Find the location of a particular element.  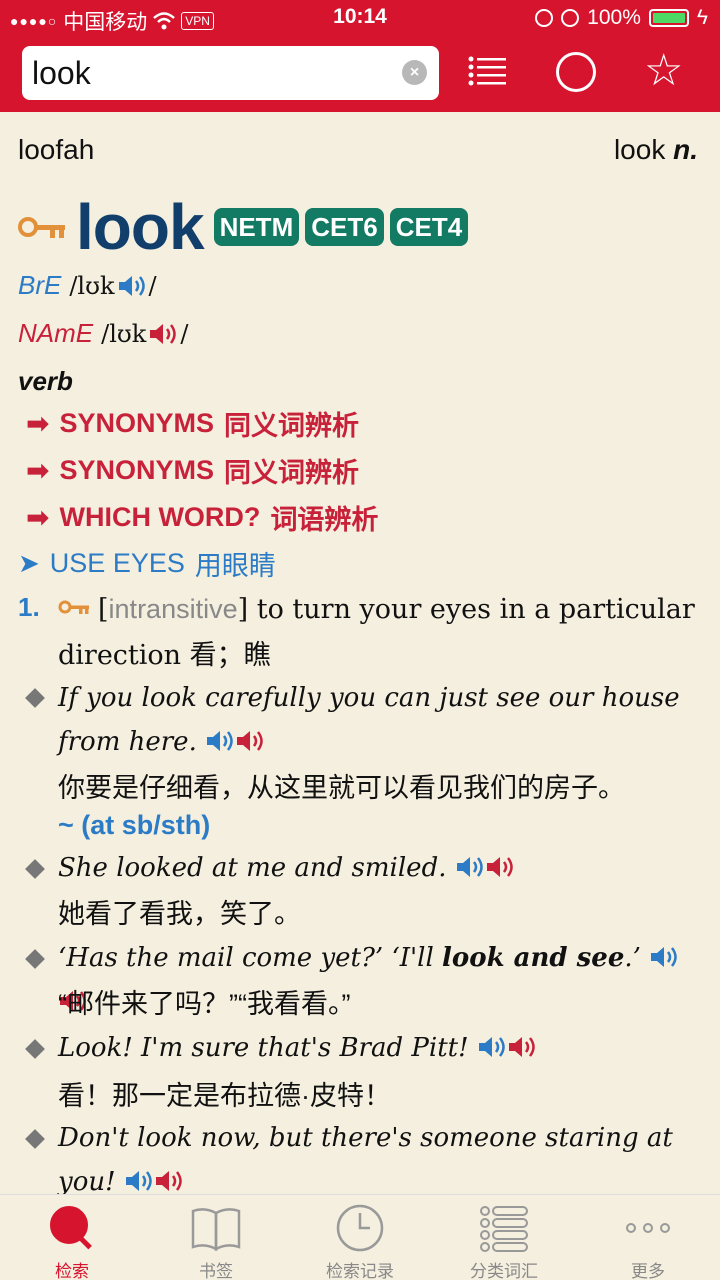

tab-bar: 检索 书签 检索记录 分类词汇 更多 is located at coordinates (360, 1237).